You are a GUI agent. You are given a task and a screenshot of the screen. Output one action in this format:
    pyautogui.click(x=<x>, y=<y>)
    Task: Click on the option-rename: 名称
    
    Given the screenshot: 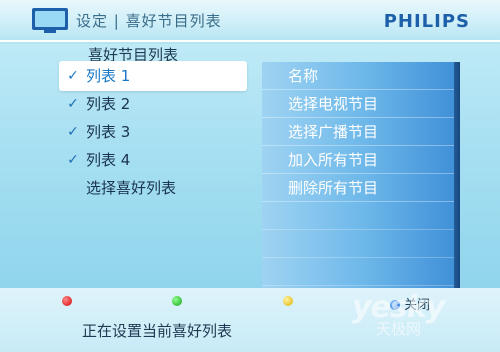 What is the action you would take?
    pyautogui.click(x=360, y=76)
    